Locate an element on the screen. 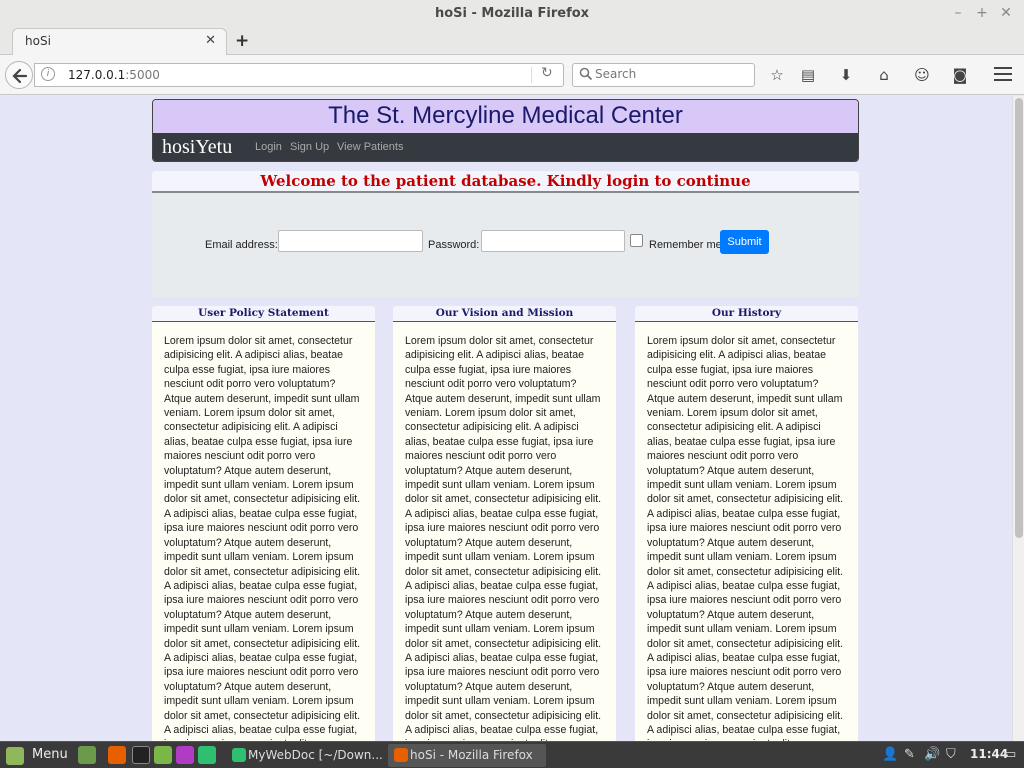 The height and width of the screenshot is (768, 1024). new-tab-icon: + is located at coordinates (242, 41).